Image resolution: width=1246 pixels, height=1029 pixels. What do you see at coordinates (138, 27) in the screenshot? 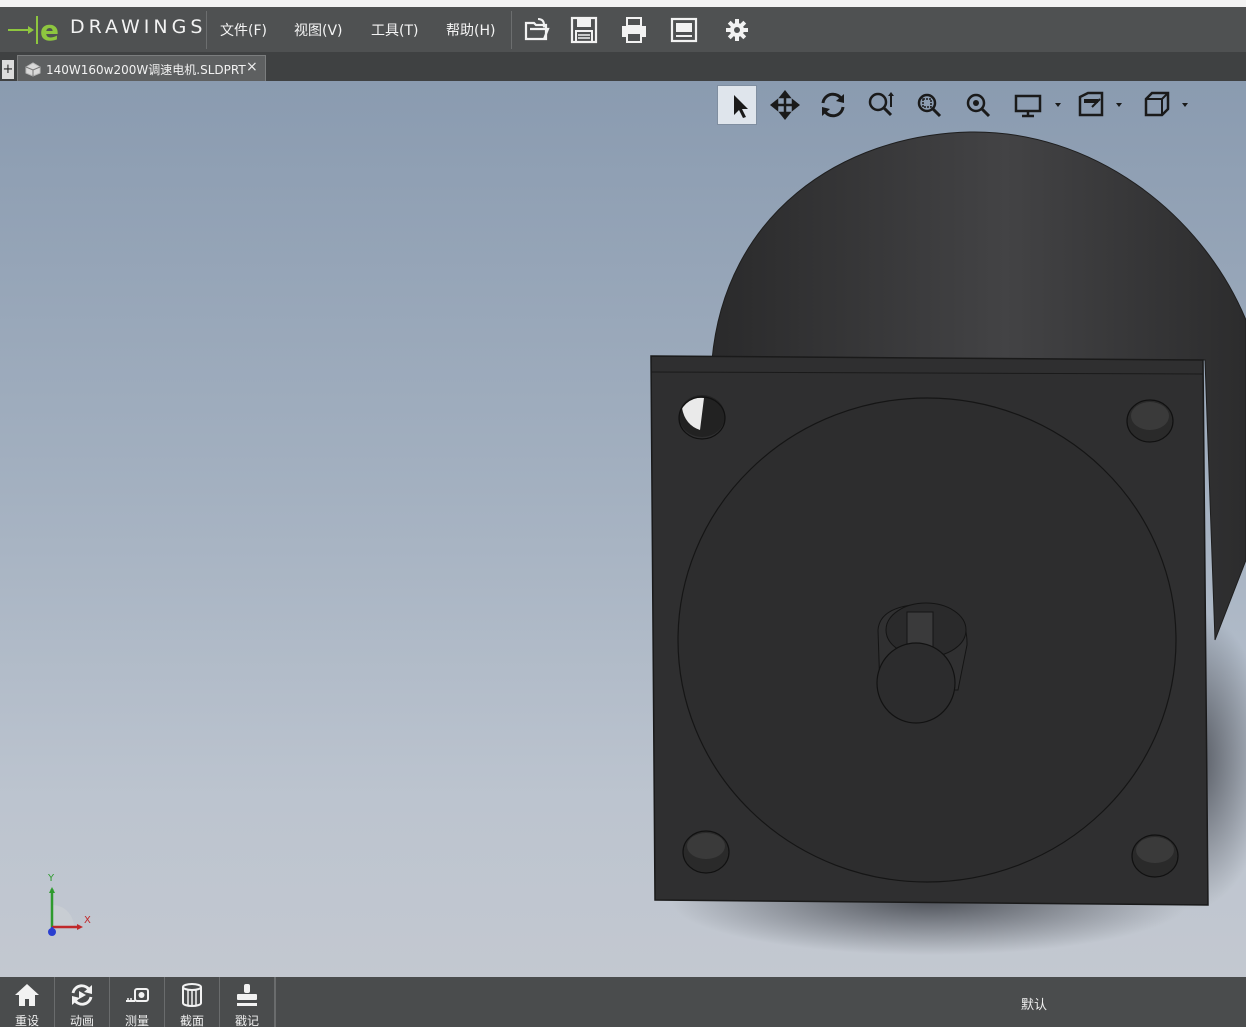
I see `brand-text: DRAWINGS` at bounding box center [138, 27].